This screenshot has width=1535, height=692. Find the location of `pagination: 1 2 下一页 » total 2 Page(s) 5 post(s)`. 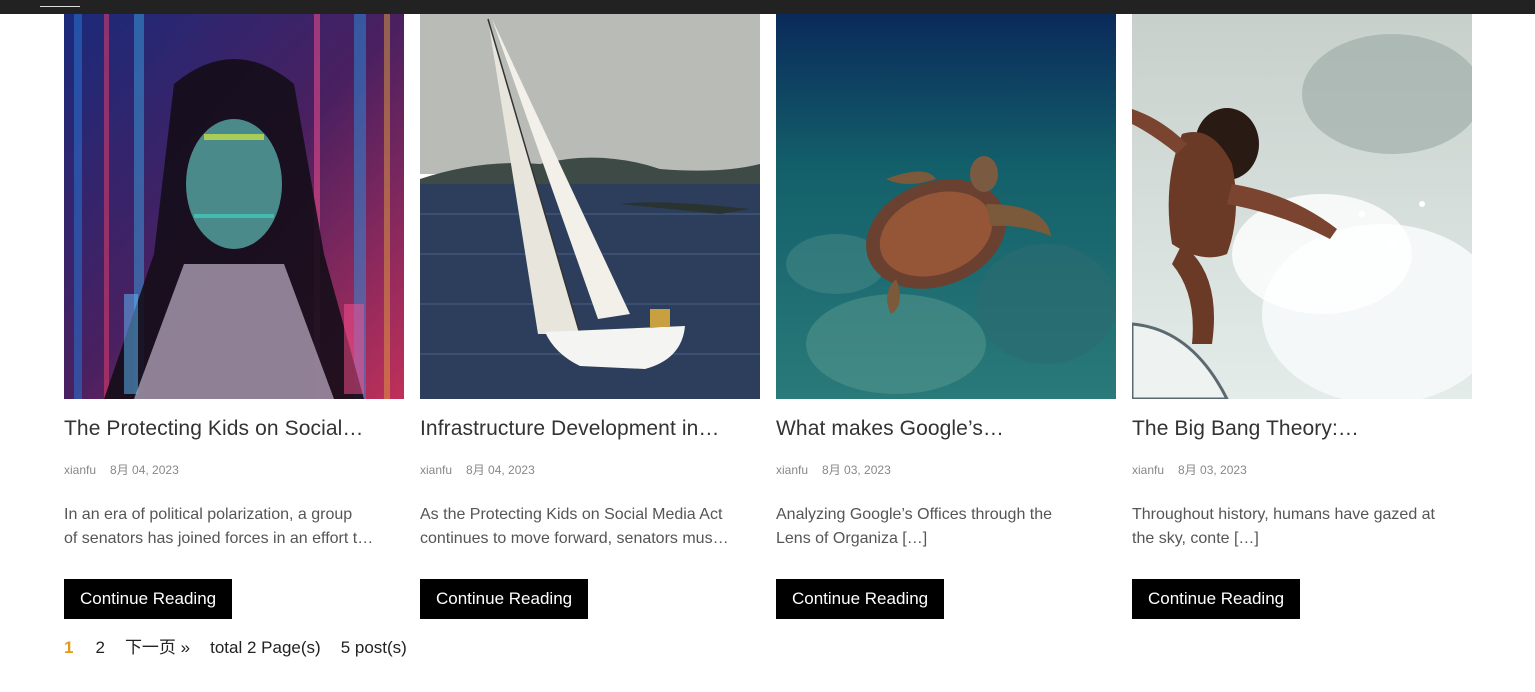

pagination: 1 2 下一页 » total 2 Page(s) 5 post(s) is located at coordinates (241, 648).